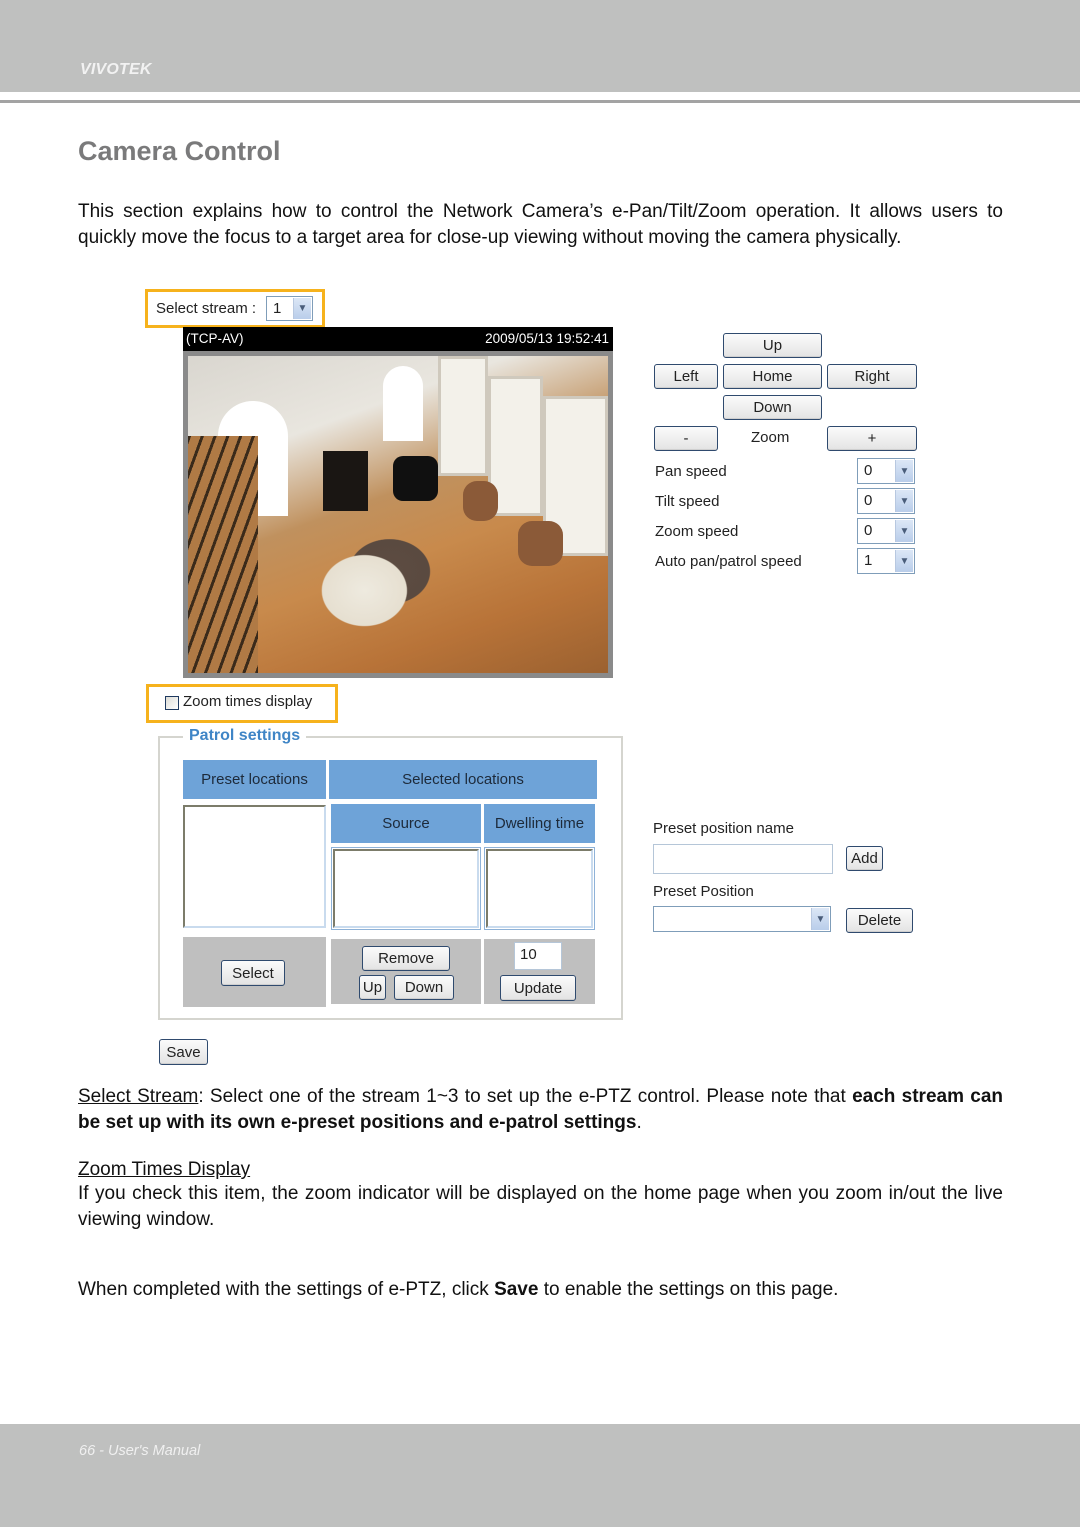  I want to click on dwelling-list-wrap, so click(539, 888).